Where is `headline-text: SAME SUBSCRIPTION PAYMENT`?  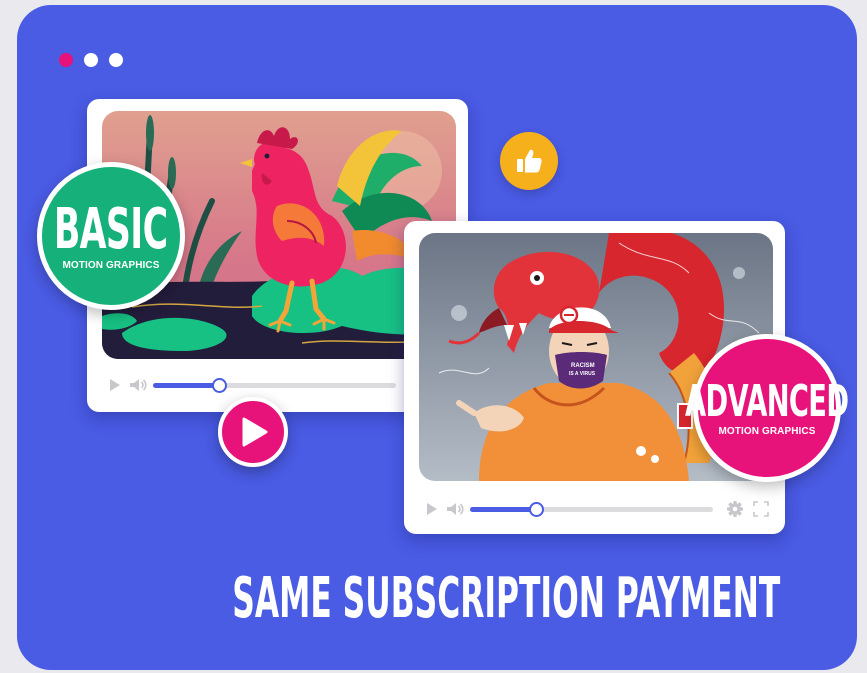
headline-text: SAME SUBSCRIPTION PAYMENT is located at coordinates (506, 598).